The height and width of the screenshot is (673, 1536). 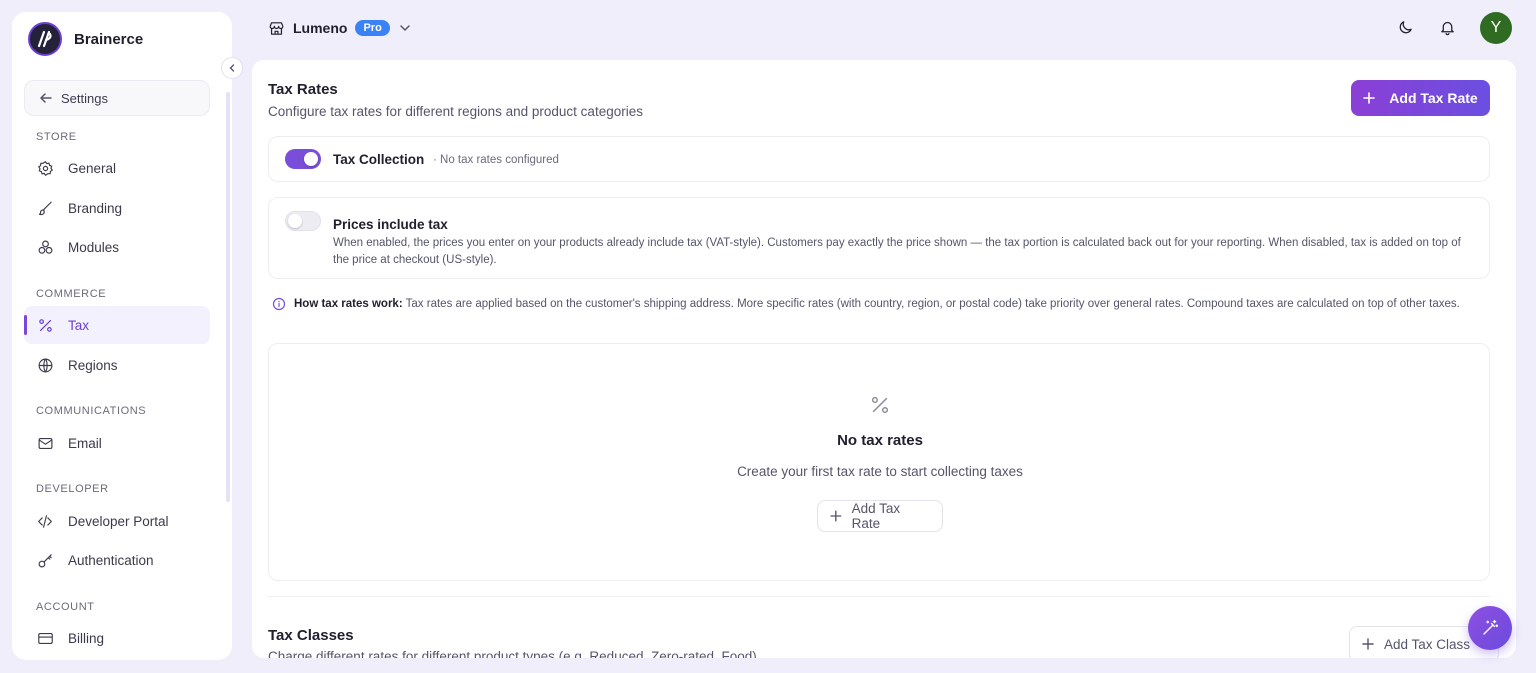 What do you see at coordinates (876, 516) in the screenshot?
I see `empty-add-tax-rate-label: Add Tax Rate` at bounding box center [876, 516].